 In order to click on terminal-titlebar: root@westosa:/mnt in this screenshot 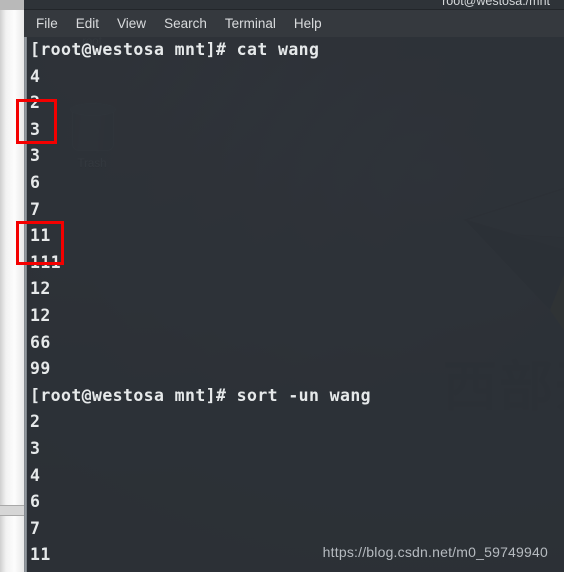, I will do `click(294, 4)`.